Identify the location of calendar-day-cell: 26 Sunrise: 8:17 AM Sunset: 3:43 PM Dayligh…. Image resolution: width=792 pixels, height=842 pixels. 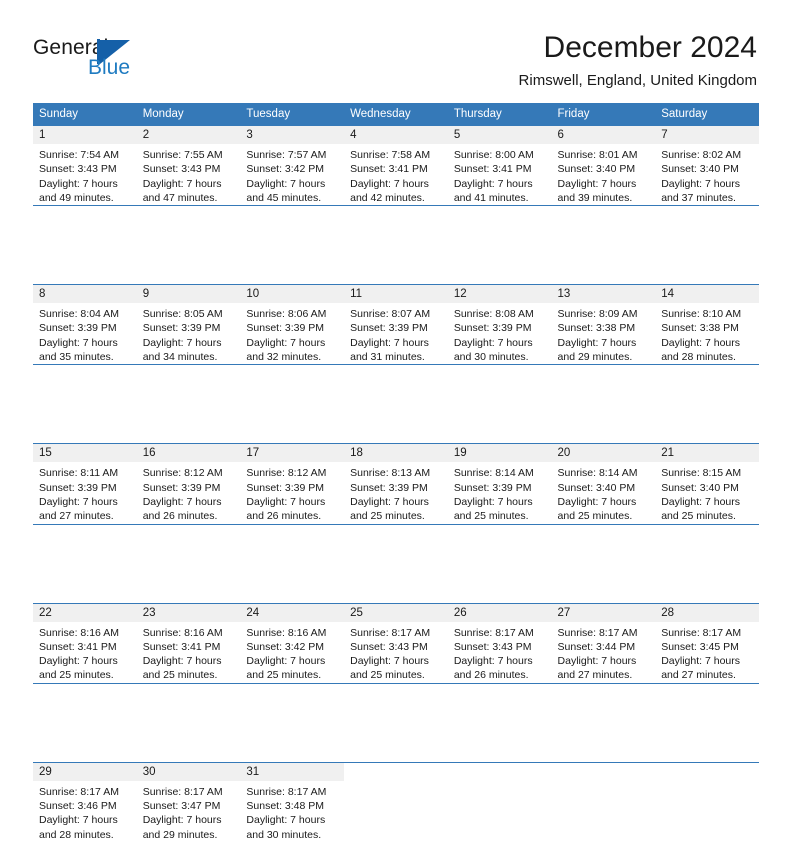
(499, 643).